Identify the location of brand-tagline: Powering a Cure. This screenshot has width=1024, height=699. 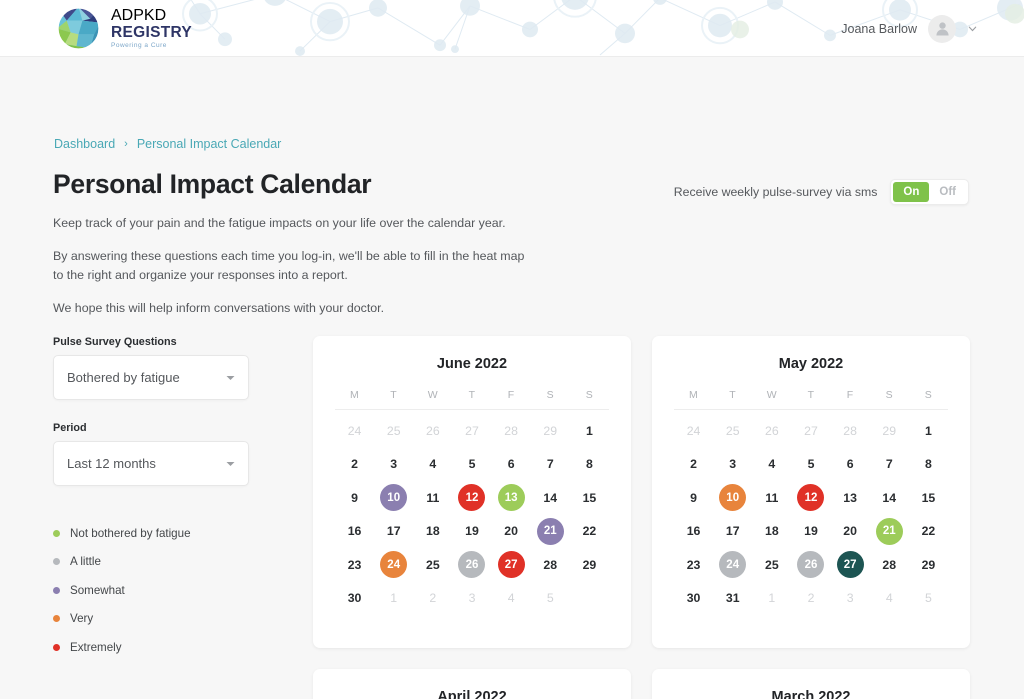
(139, 45).